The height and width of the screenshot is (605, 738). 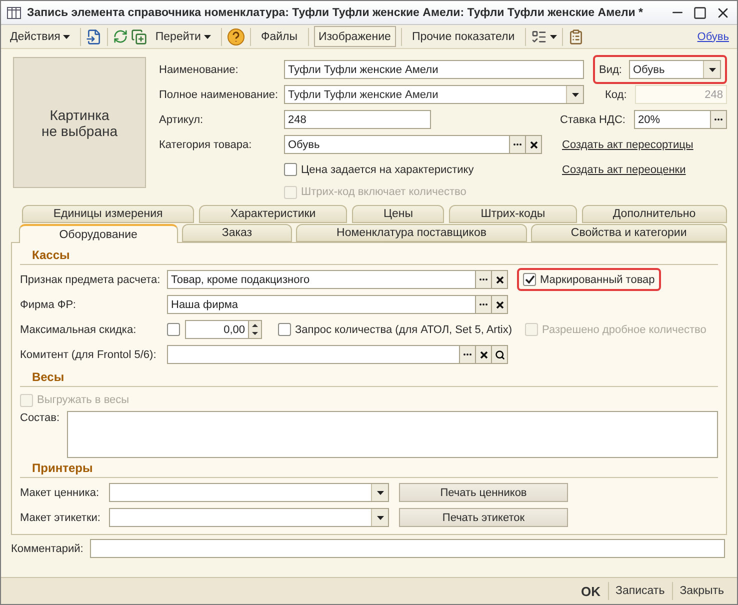 I want to click on field-label: Наименование:, so click(x=199, y=69).